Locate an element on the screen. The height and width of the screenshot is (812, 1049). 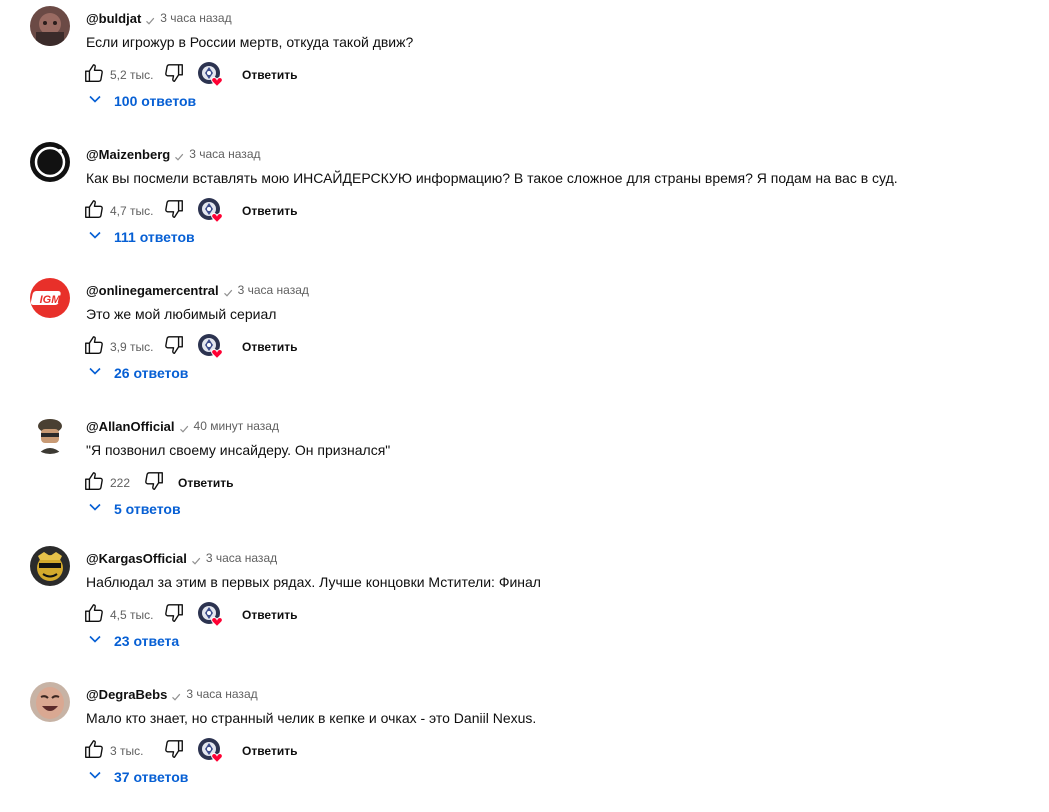
igm-logo-avatar: IGM is located at coordinates (50, 298).